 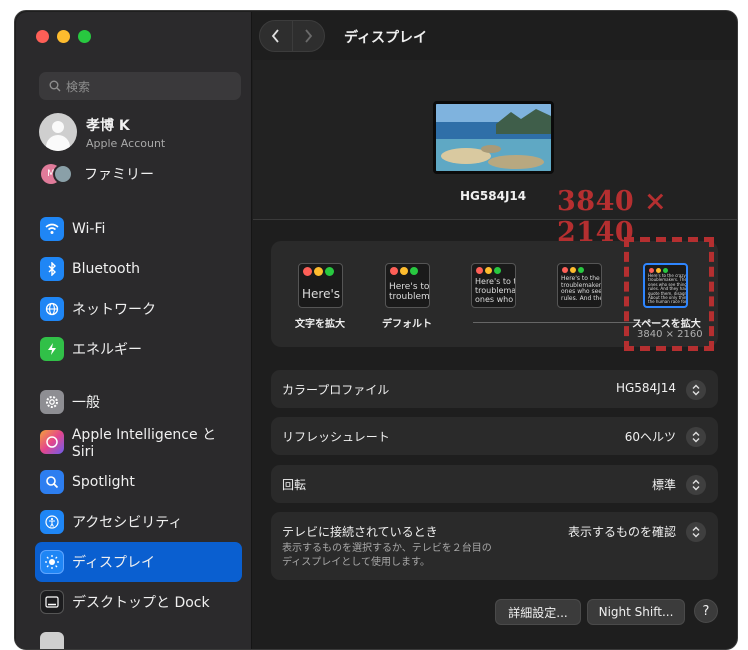 I want to click on color-profile-value: HG584J14, so click(x=645, y=388).